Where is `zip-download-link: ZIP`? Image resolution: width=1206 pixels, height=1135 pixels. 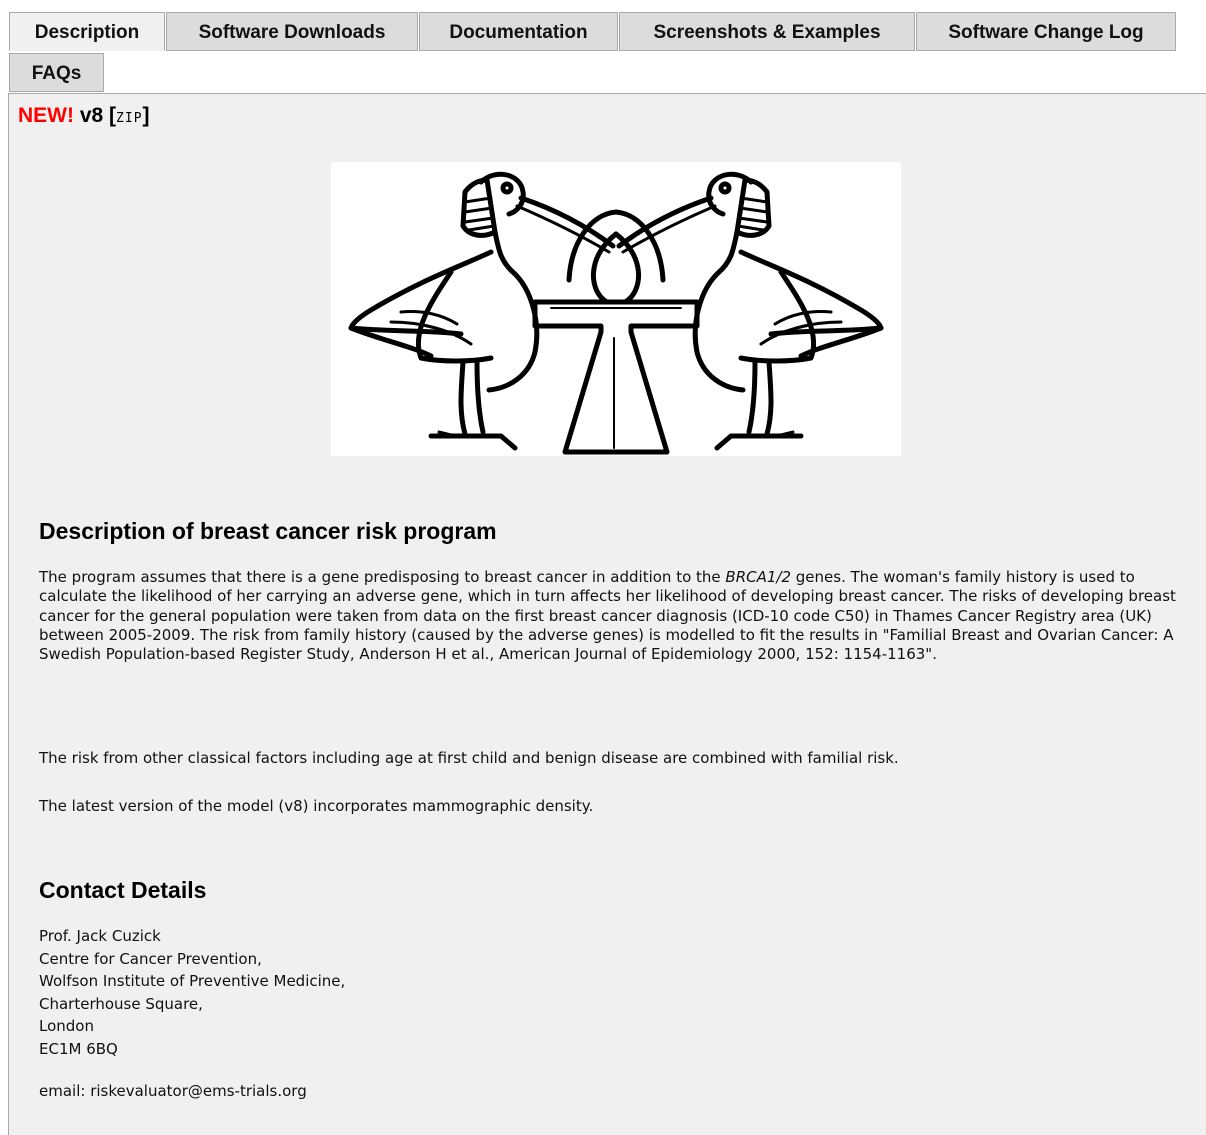 zip-download-link: ZIP is located at coordinates (129, 118).